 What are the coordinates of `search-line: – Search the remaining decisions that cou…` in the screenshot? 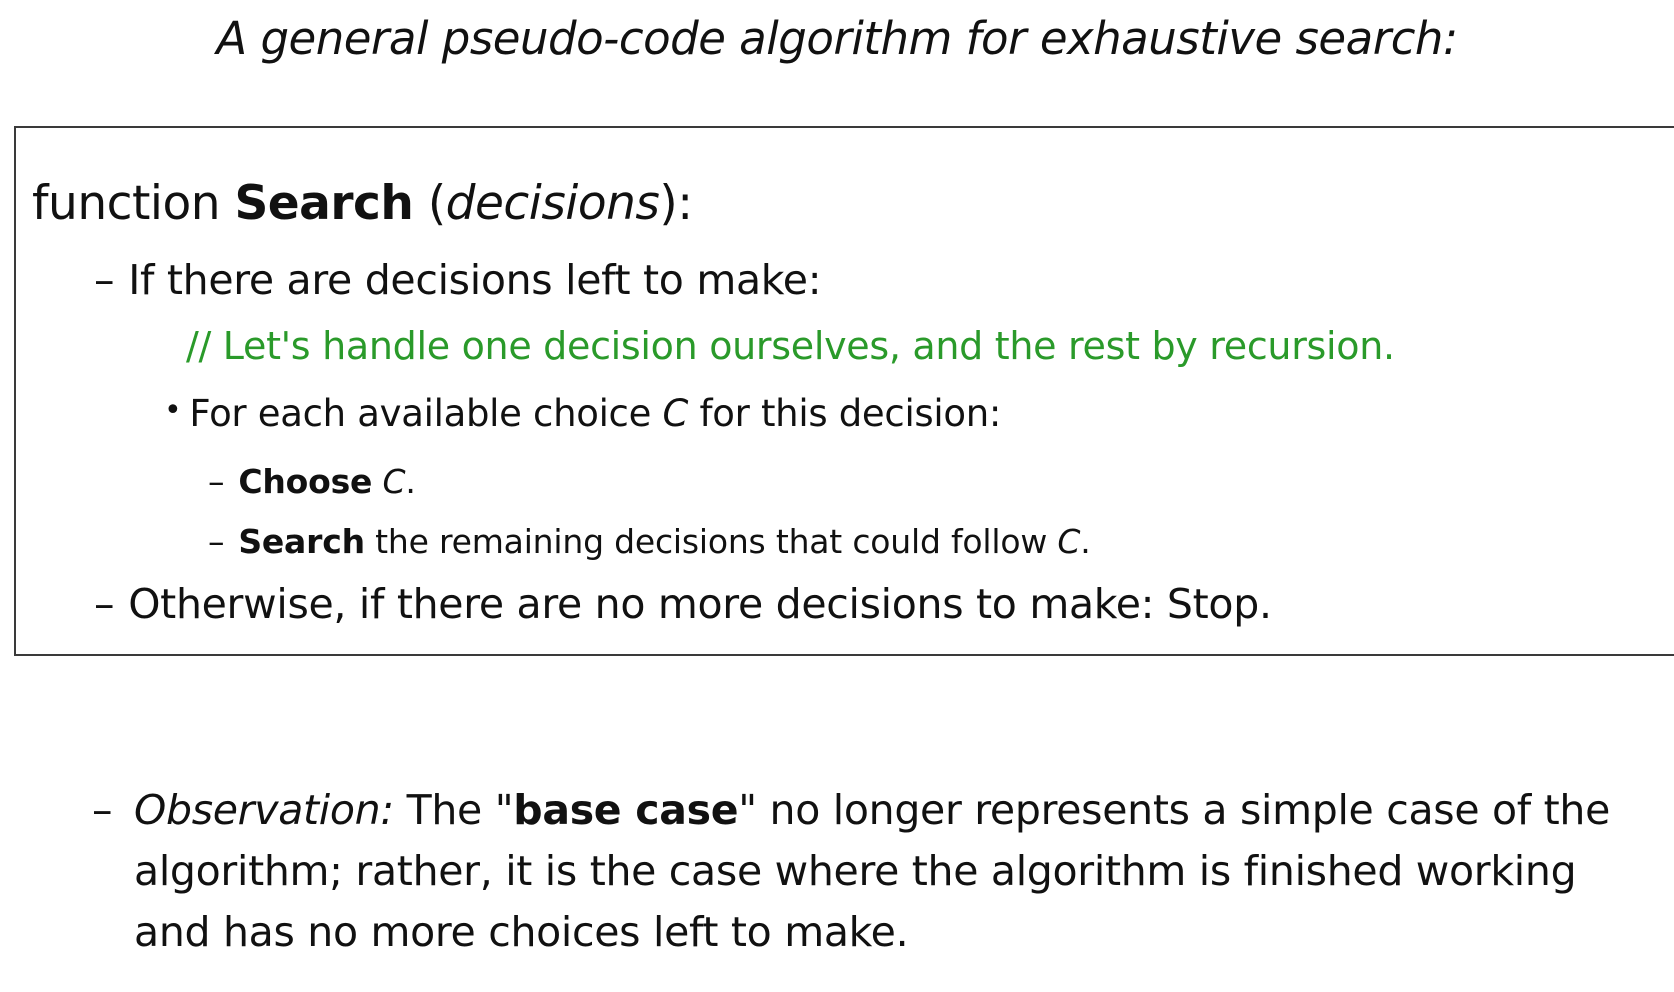 It's located at (649, 541).